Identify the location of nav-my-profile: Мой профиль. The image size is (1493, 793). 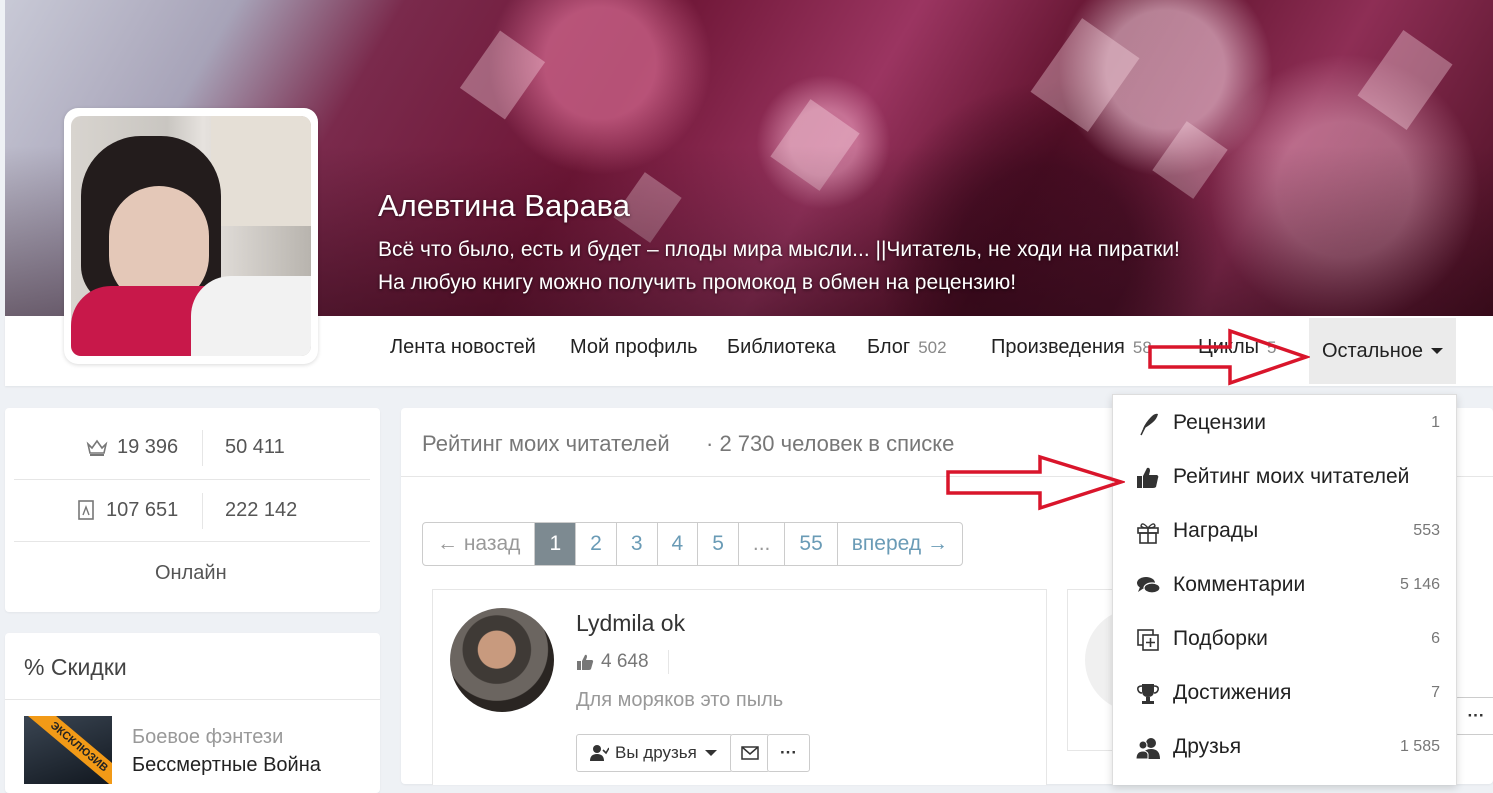
(634, 347).